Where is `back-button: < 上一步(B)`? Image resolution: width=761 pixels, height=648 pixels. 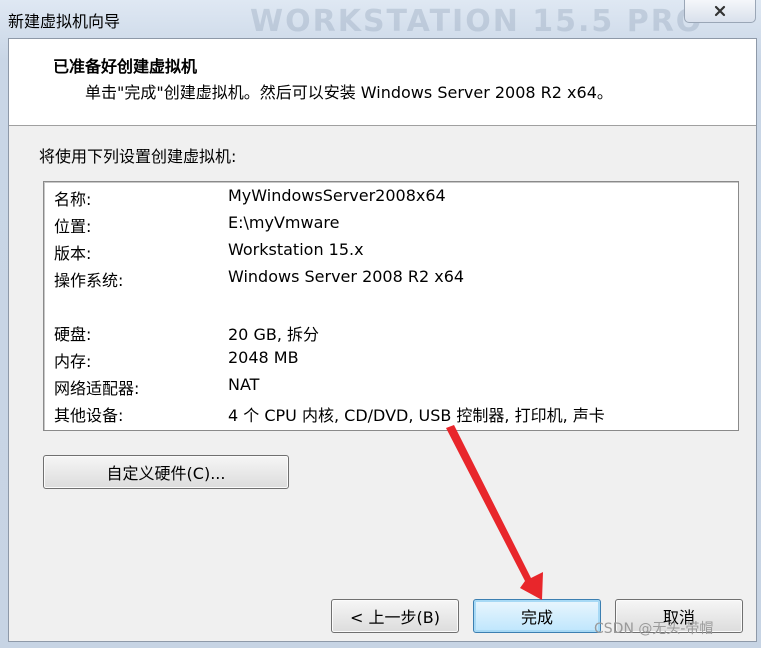 back-button: < 上一步(B) is located at coordinates (395, 616).